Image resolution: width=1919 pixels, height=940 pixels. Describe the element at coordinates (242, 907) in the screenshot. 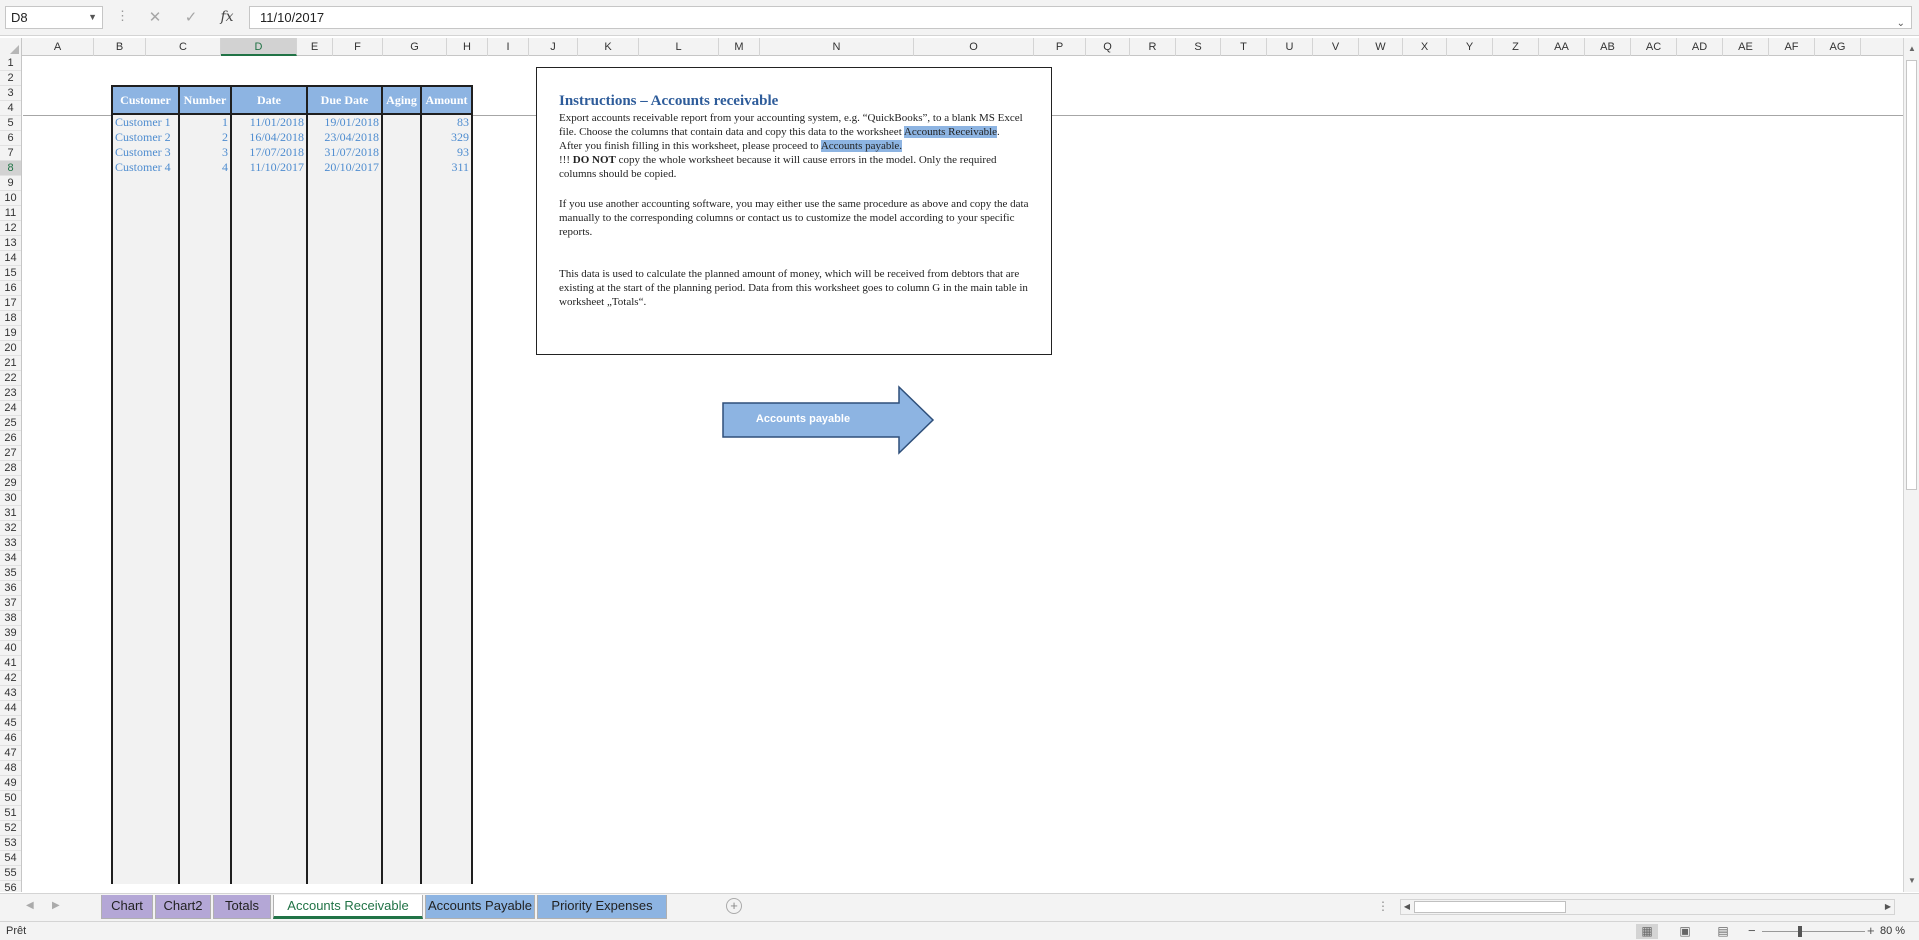

I see `sheet-tab: Totals` at that location.